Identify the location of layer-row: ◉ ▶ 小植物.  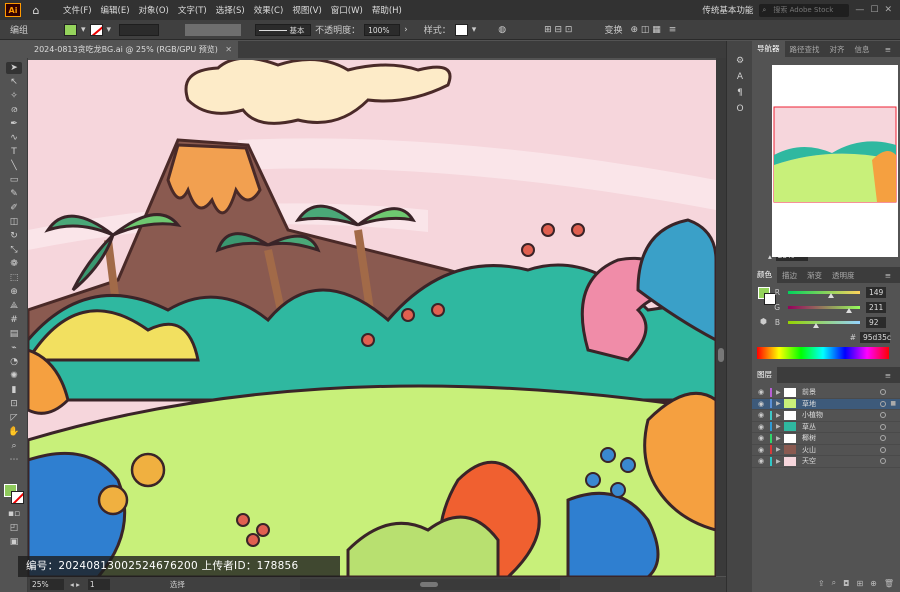
(826, 416).